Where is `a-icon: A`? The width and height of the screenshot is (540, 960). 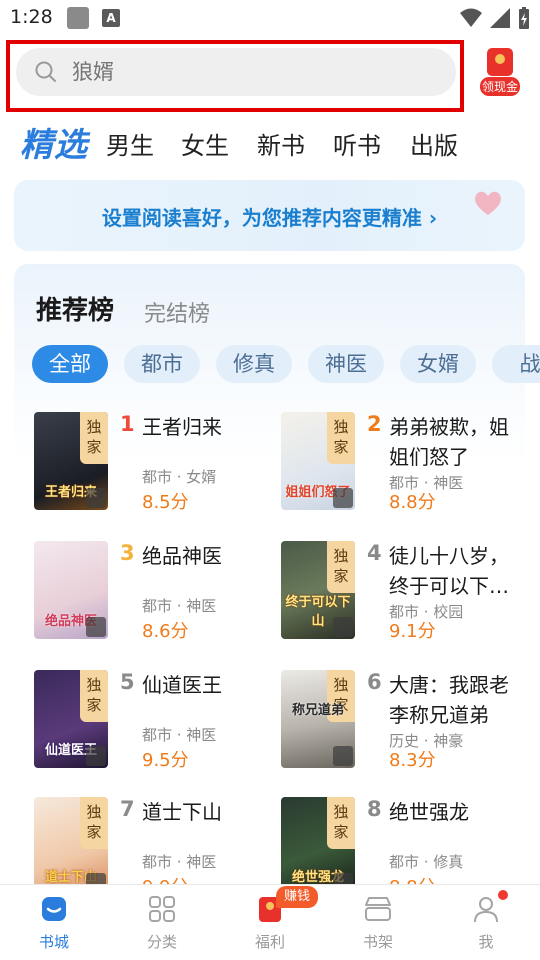
a-icon: A is located at coordinates (111, 18).